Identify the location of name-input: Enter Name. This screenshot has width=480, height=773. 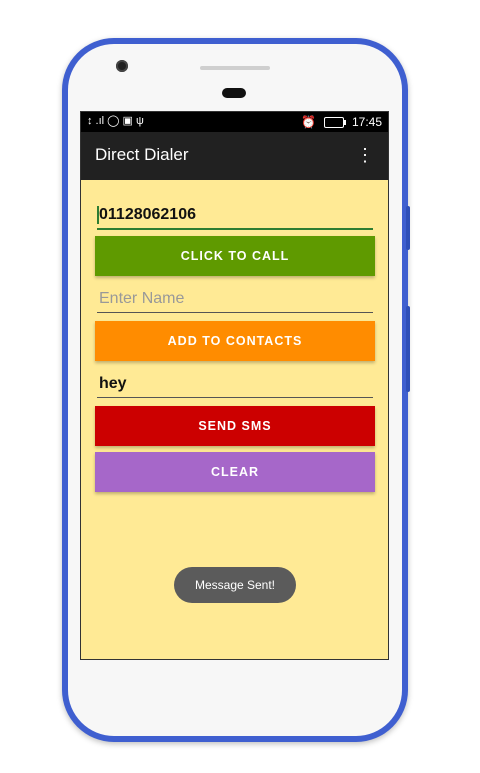
(235, 298).